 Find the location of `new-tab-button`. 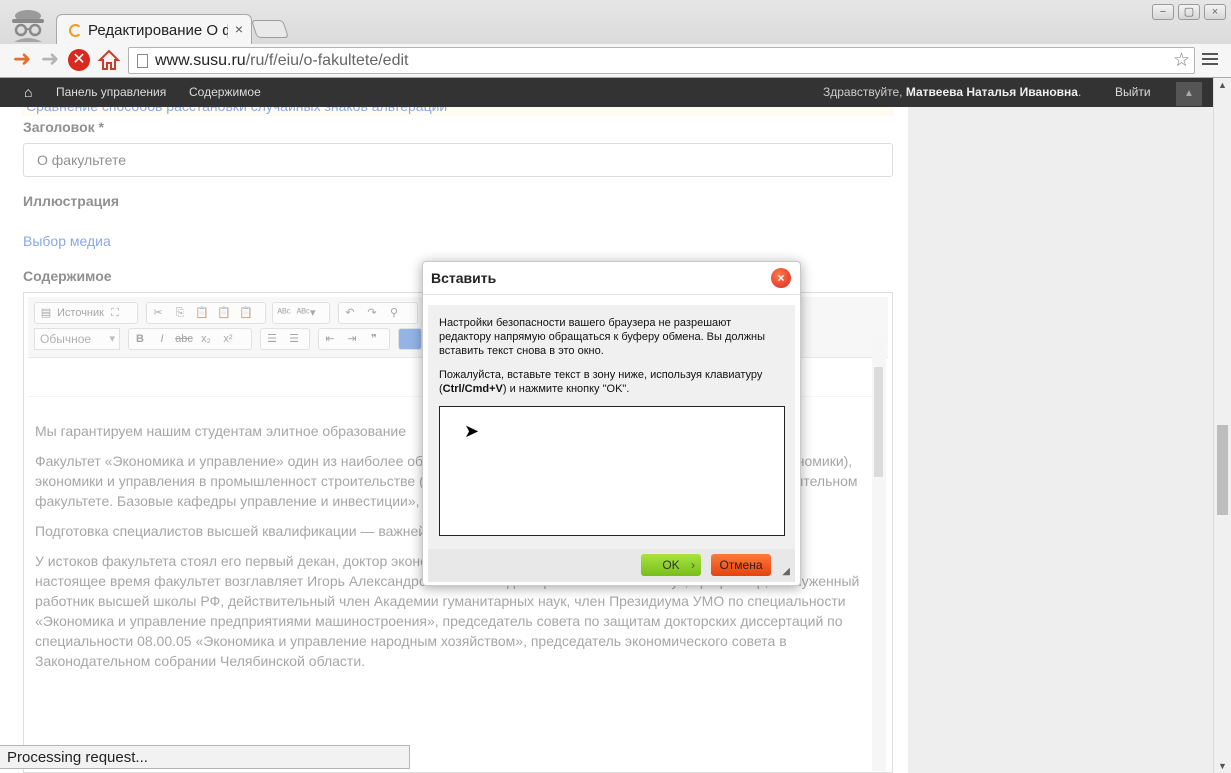

new-tab-button is located at coordinates (270, 29).